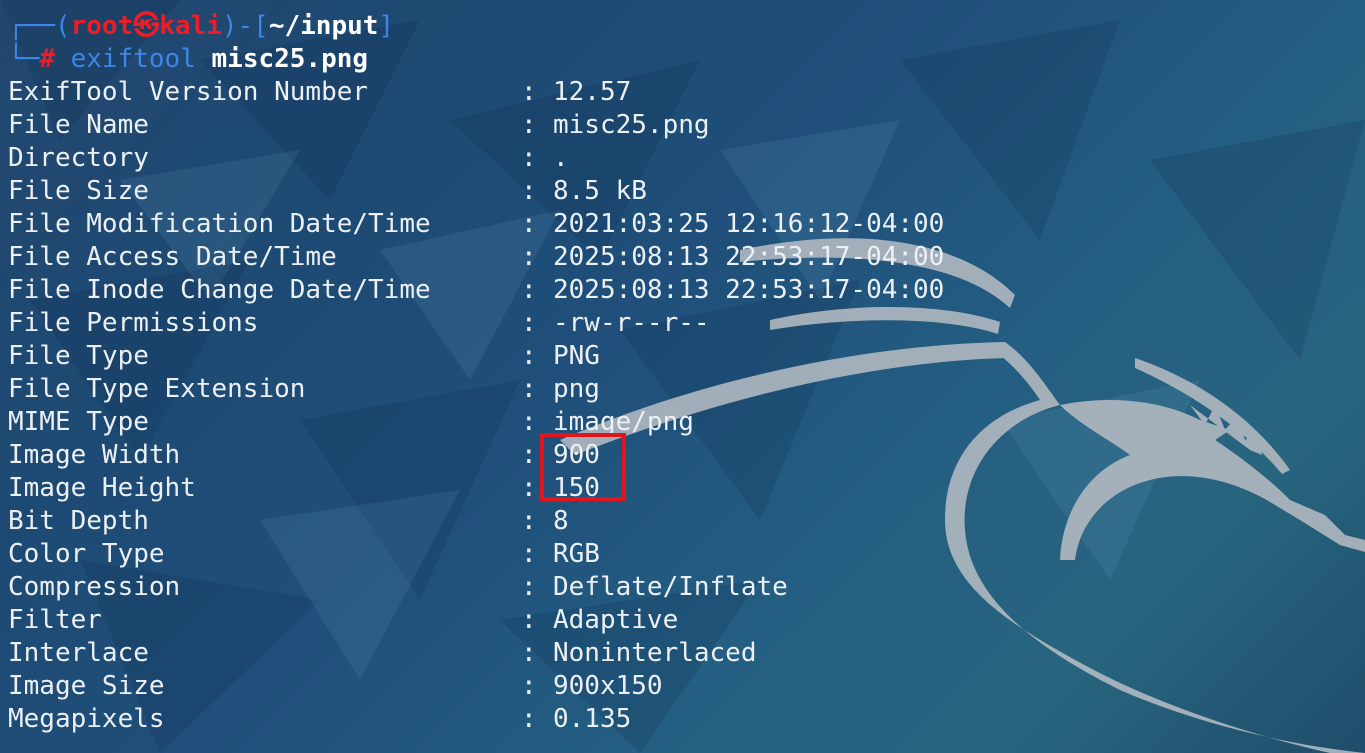 The width and height of the screenshot is (1365, 753). I want to click on prompt-frame-bottom: └─, so click(24, 59).